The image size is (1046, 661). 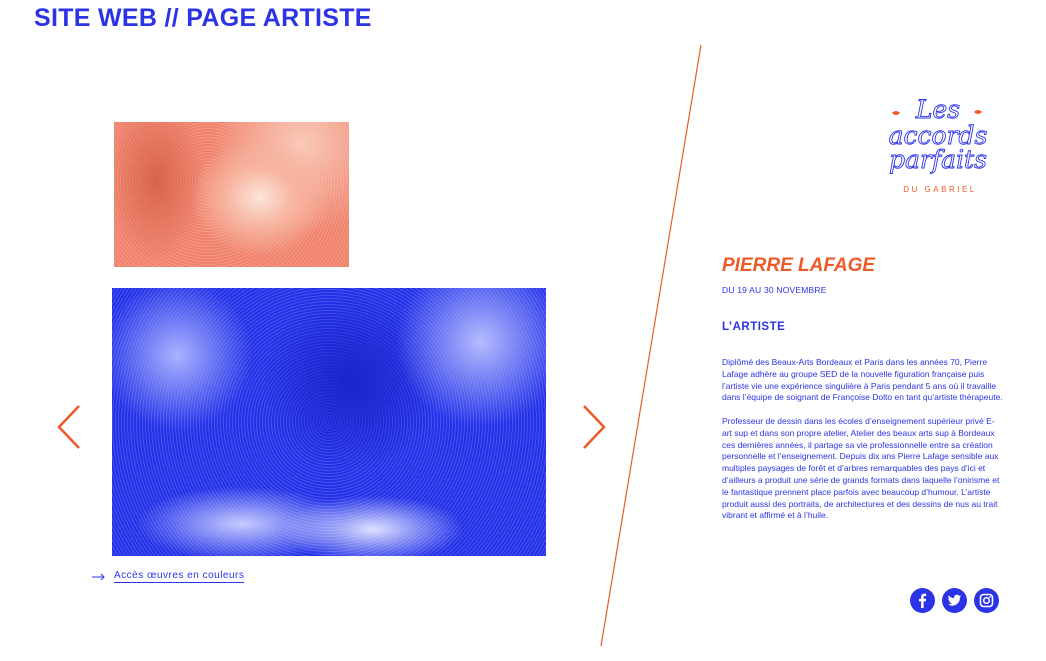 What do you see at coordinates (938, 144) in the screenshot?
I see `logo: Les accords parfaits DU GABRIEL` at bounding box center [938, 144].